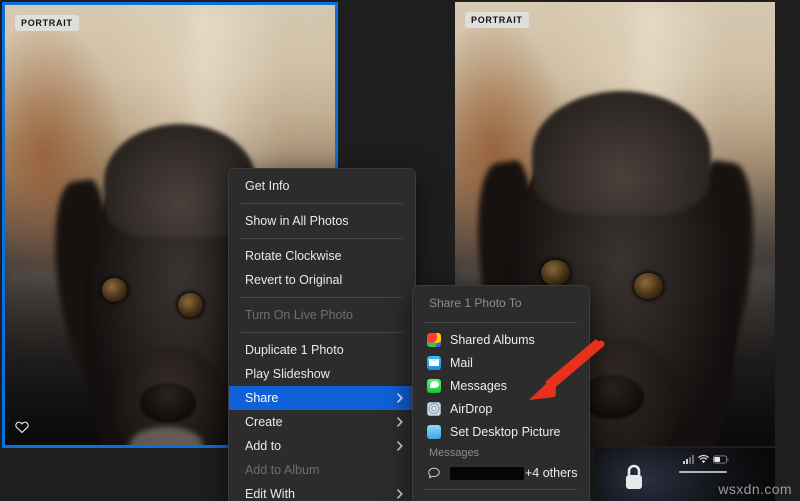  I want to click on airdrop-icon, so click(434, 408).